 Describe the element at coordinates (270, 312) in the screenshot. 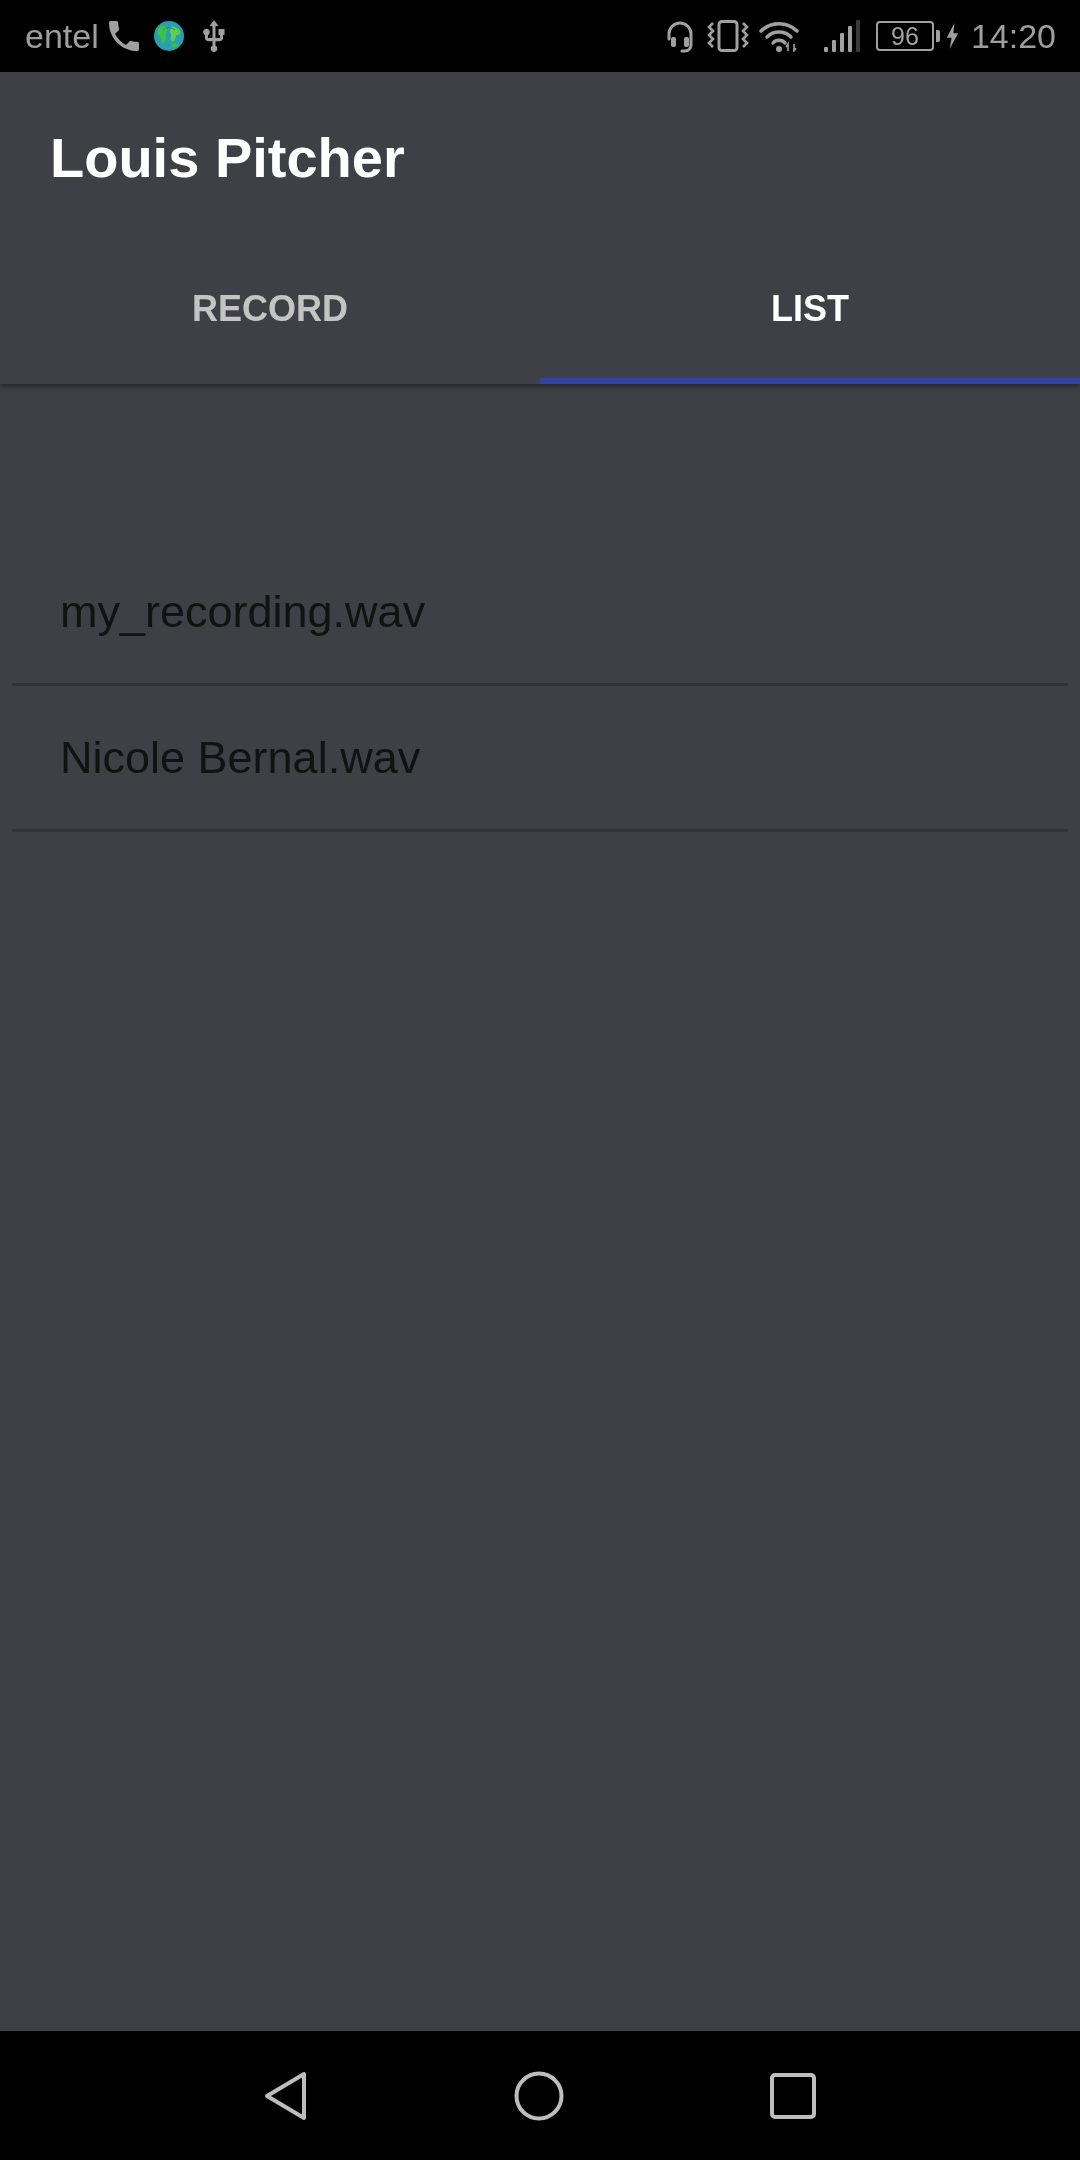

I see `tab: RECORD` at that location.